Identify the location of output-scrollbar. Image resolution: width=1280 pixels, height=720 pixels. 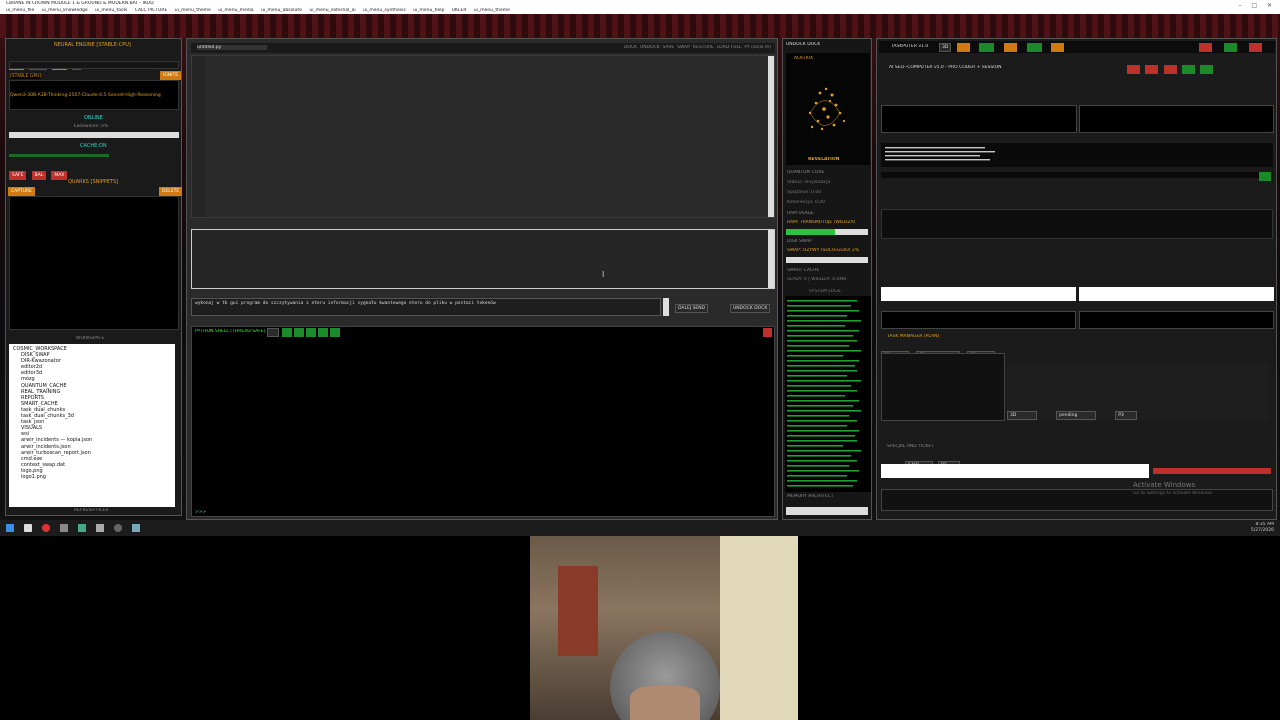
(771, 259).